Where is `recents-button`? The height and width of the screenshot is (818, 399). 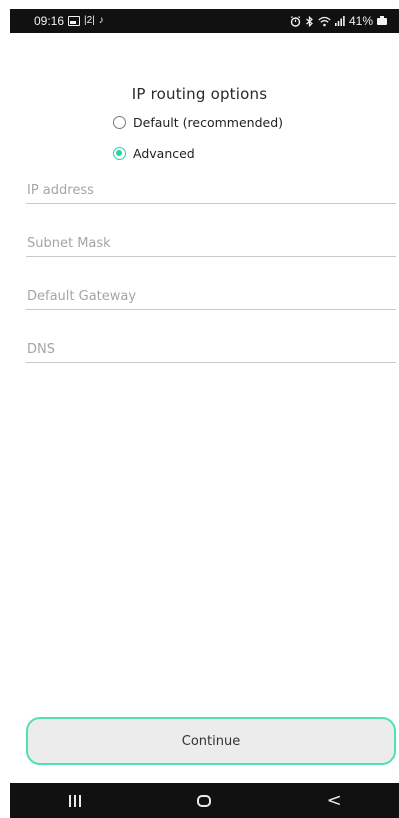 recents-button is located at coordinates (75, 801).